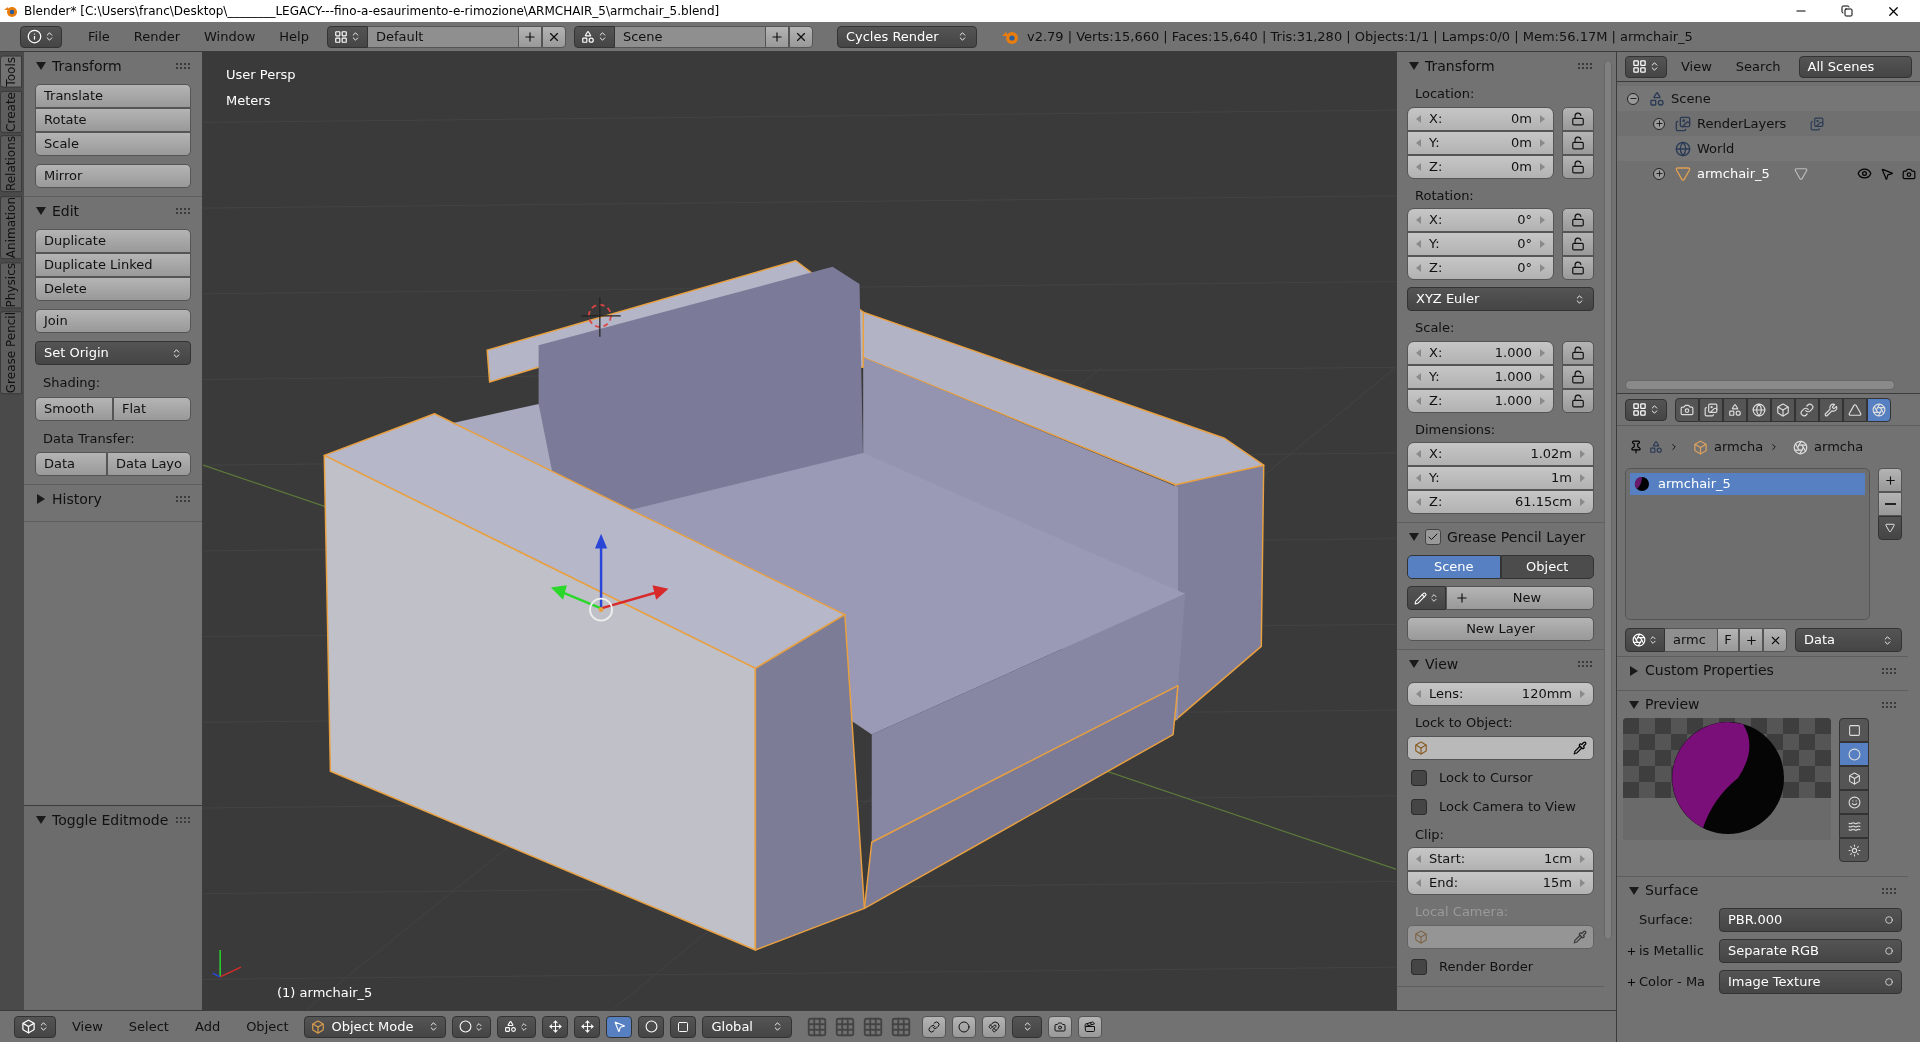  What do you see at coordinates (267, 1026) in the screenshot?
I see `menu-item: Object` at bounding box center [267, 1026].